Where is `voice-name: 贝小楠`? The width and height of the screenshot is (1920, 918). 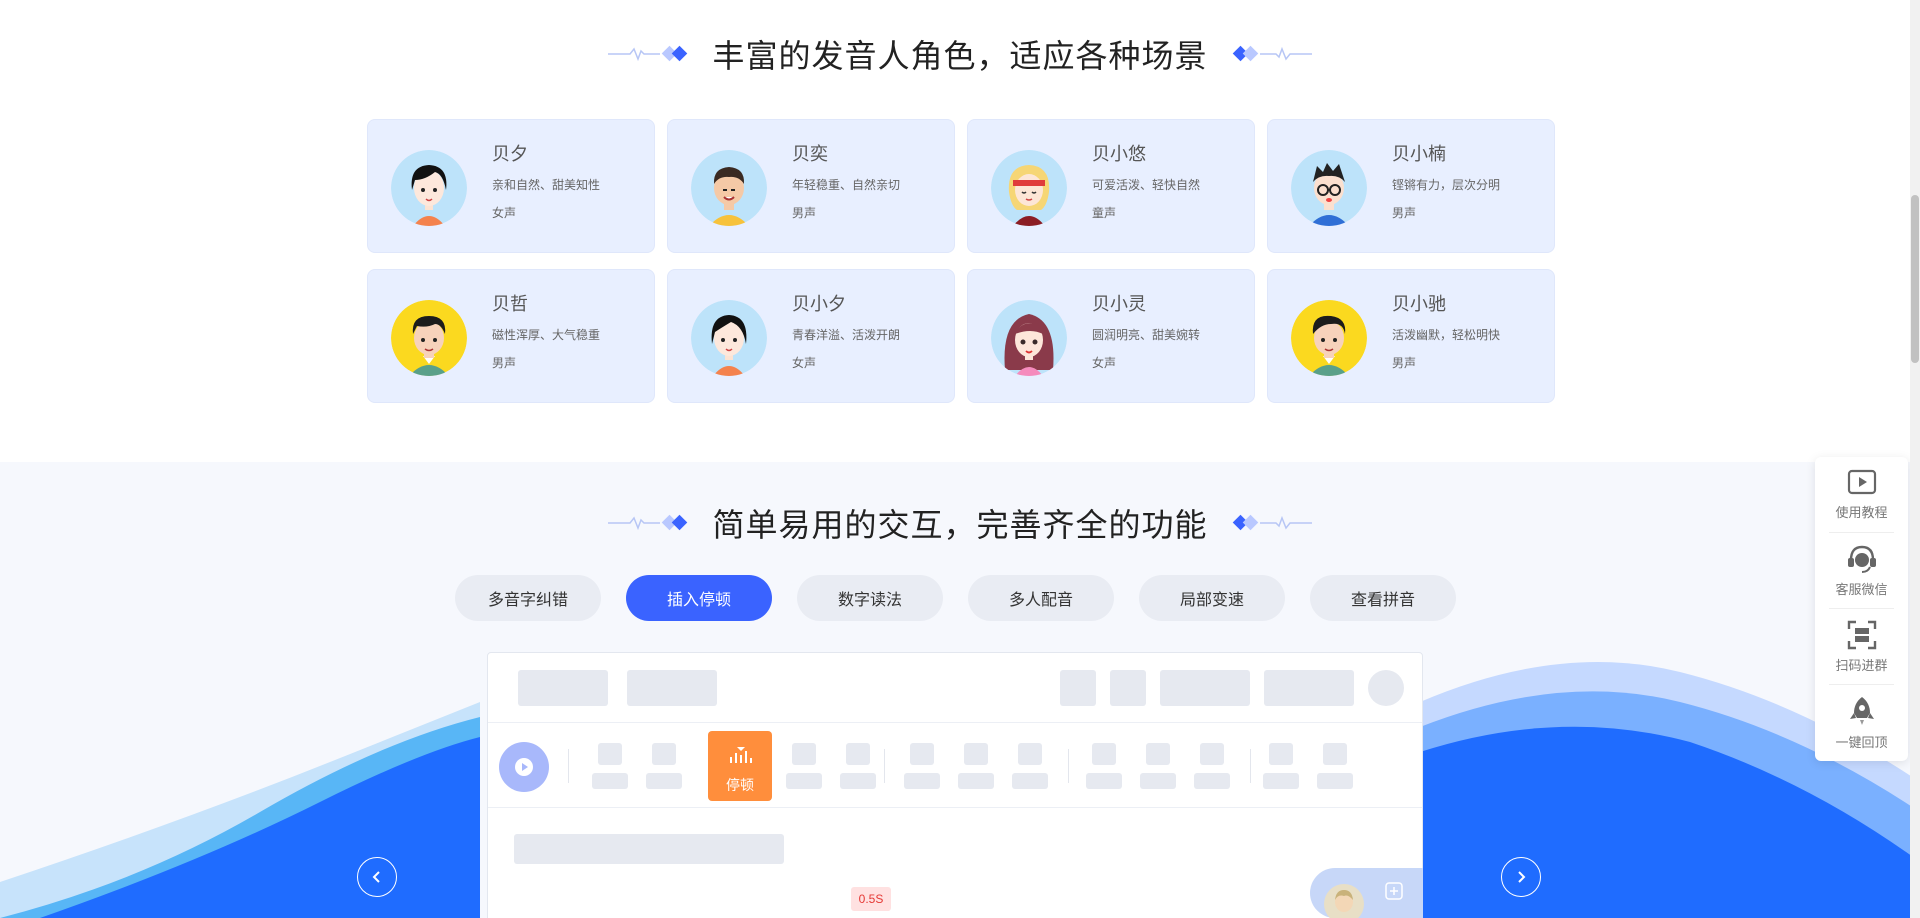 voice-name: 贝小楠 is located at coordinates (1419, 154).